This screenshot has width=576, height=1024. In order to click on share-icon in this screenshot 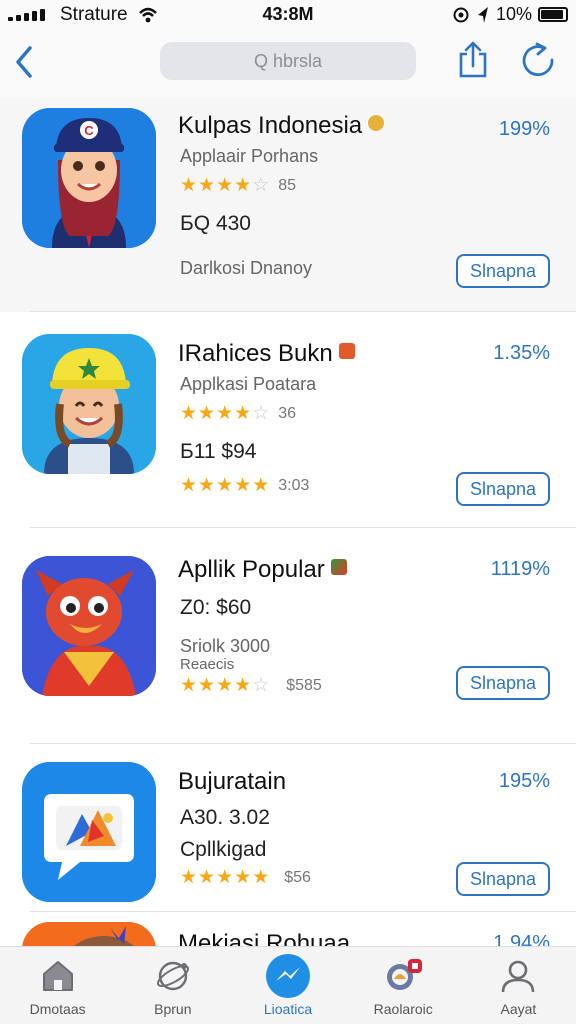, I will do `click(473, 60)`.